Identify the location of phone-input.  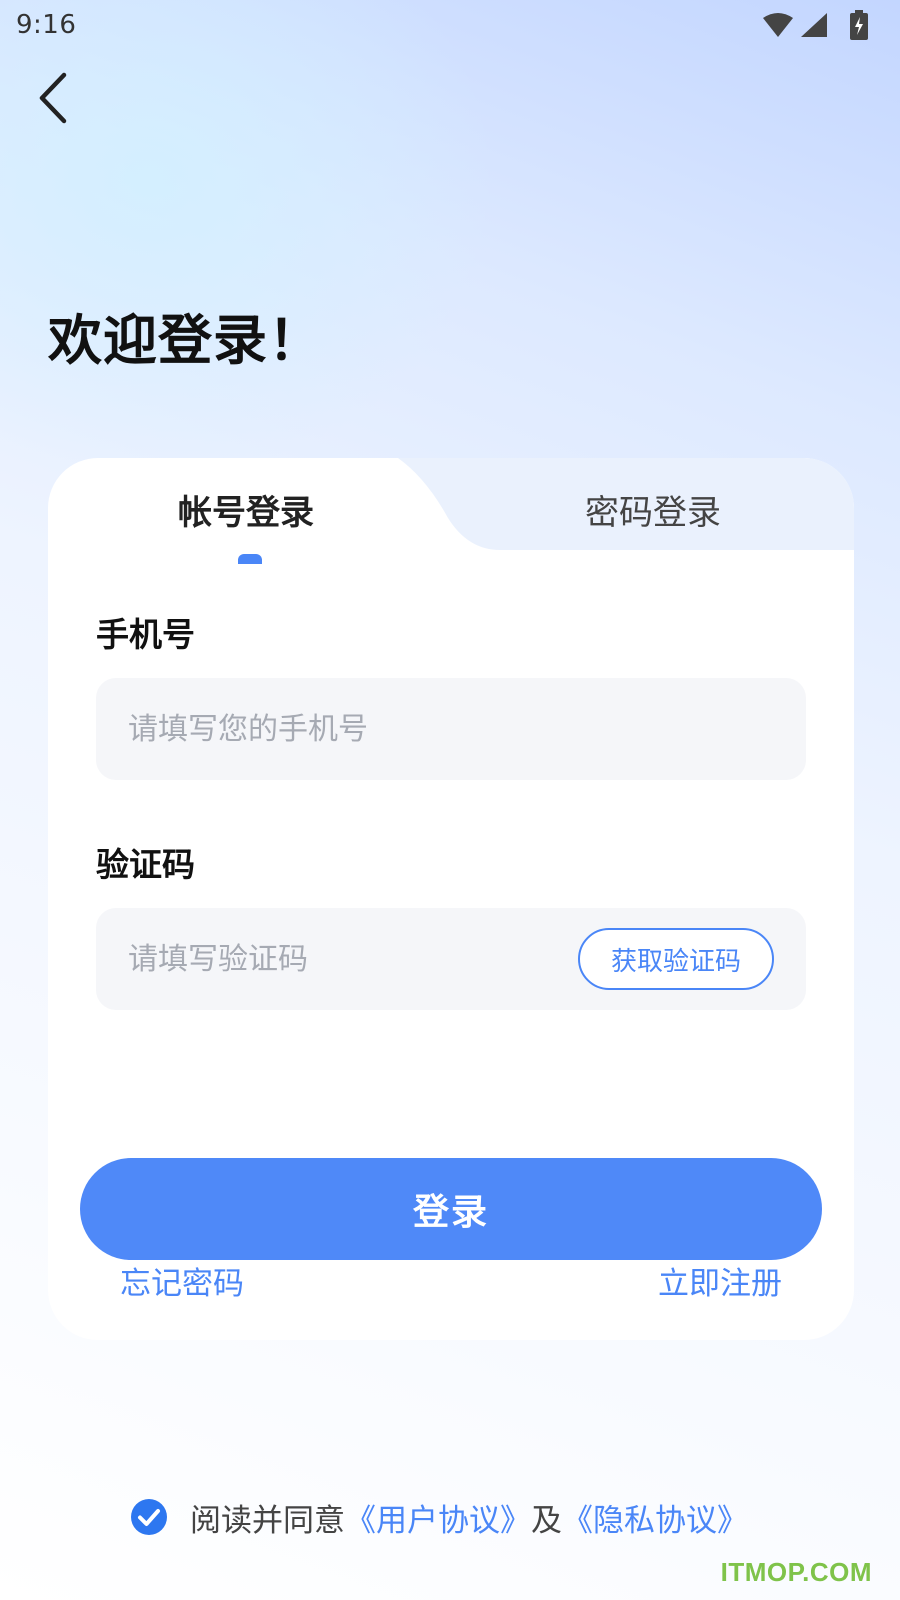
(467, 729).